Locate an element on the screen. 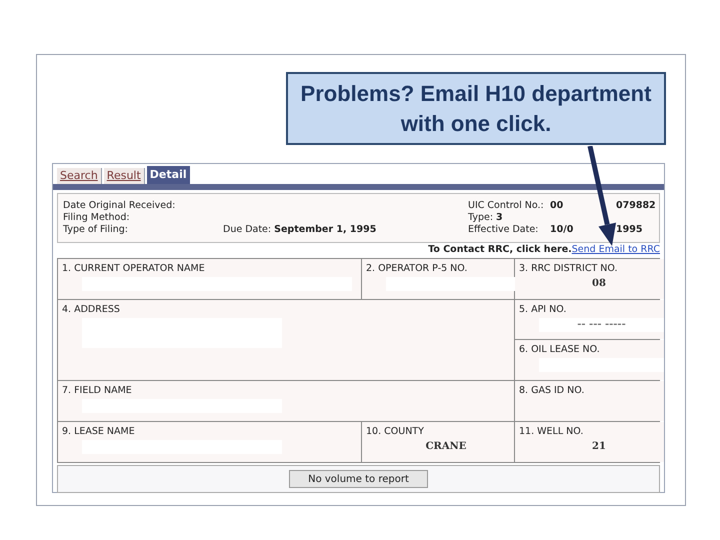 The height and width of the screenshot is (540, 720). header-value: 3 is located at coordinates (499, 218).